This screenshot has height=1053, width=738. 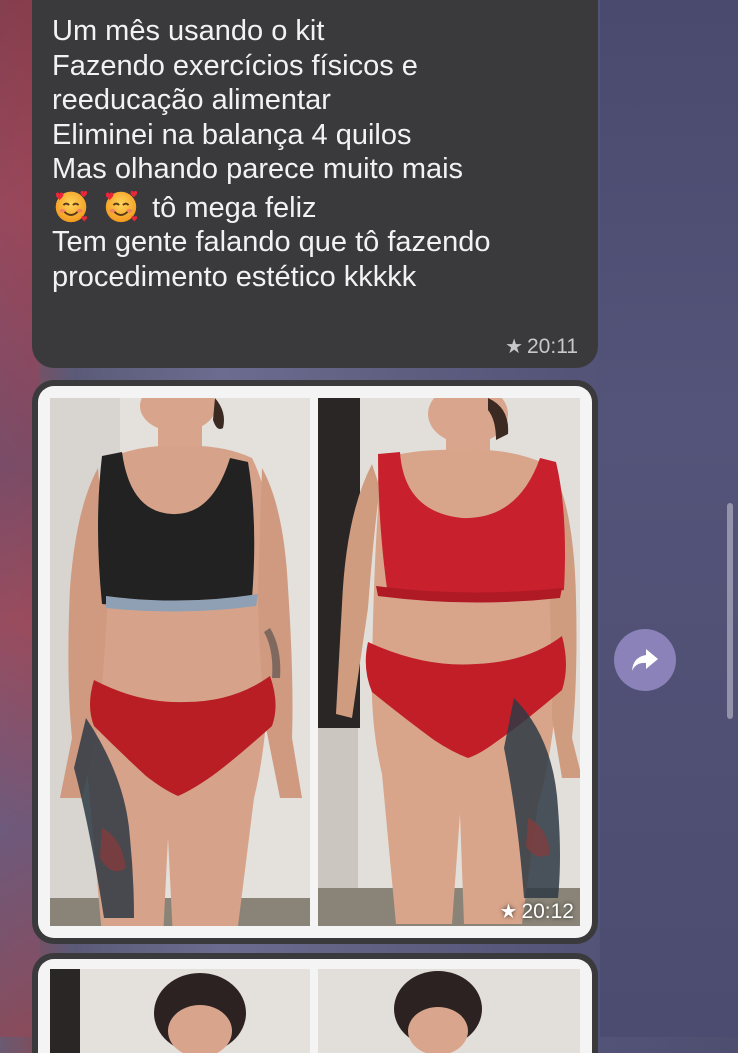 What do you see at coordinates (234, 276) in the screenshot?
I see `message-line: procedimento estético kkkkk` at bounding box center [234, 276].